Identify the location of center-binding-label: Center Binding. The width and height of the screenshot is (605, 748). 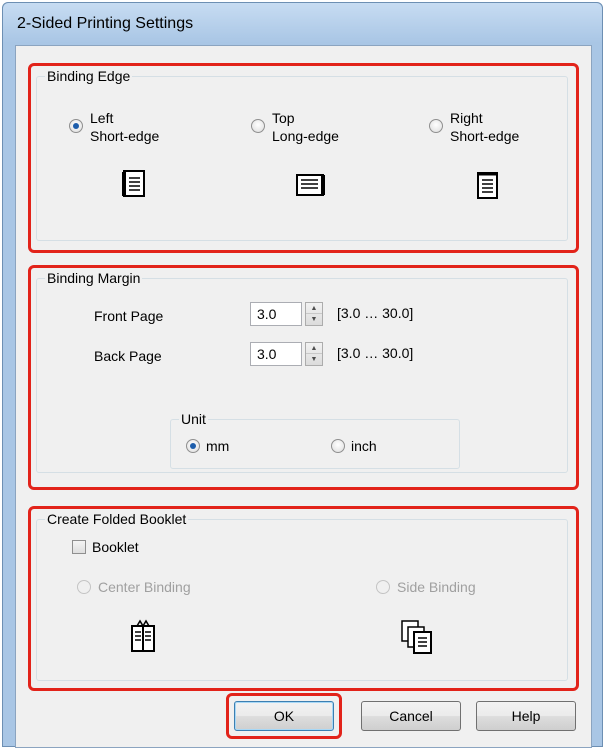
(144, 587).